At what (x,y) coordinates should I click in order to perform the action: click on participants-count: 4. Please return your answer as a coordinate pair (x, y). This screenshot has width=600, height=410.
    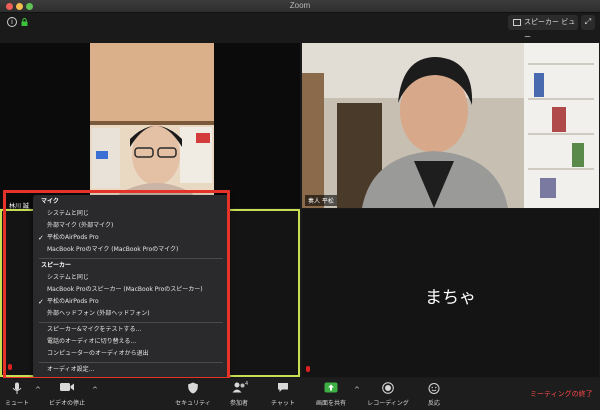
    Looking at the image, I should click on (247, 384).